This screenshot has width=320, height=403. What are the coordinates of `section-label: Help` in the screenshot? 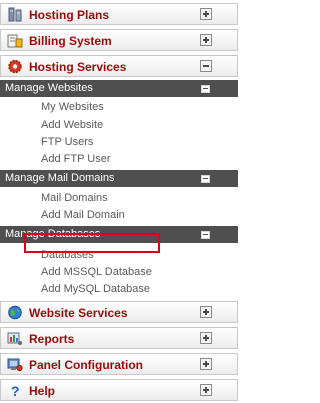 It's located at (42, 391).